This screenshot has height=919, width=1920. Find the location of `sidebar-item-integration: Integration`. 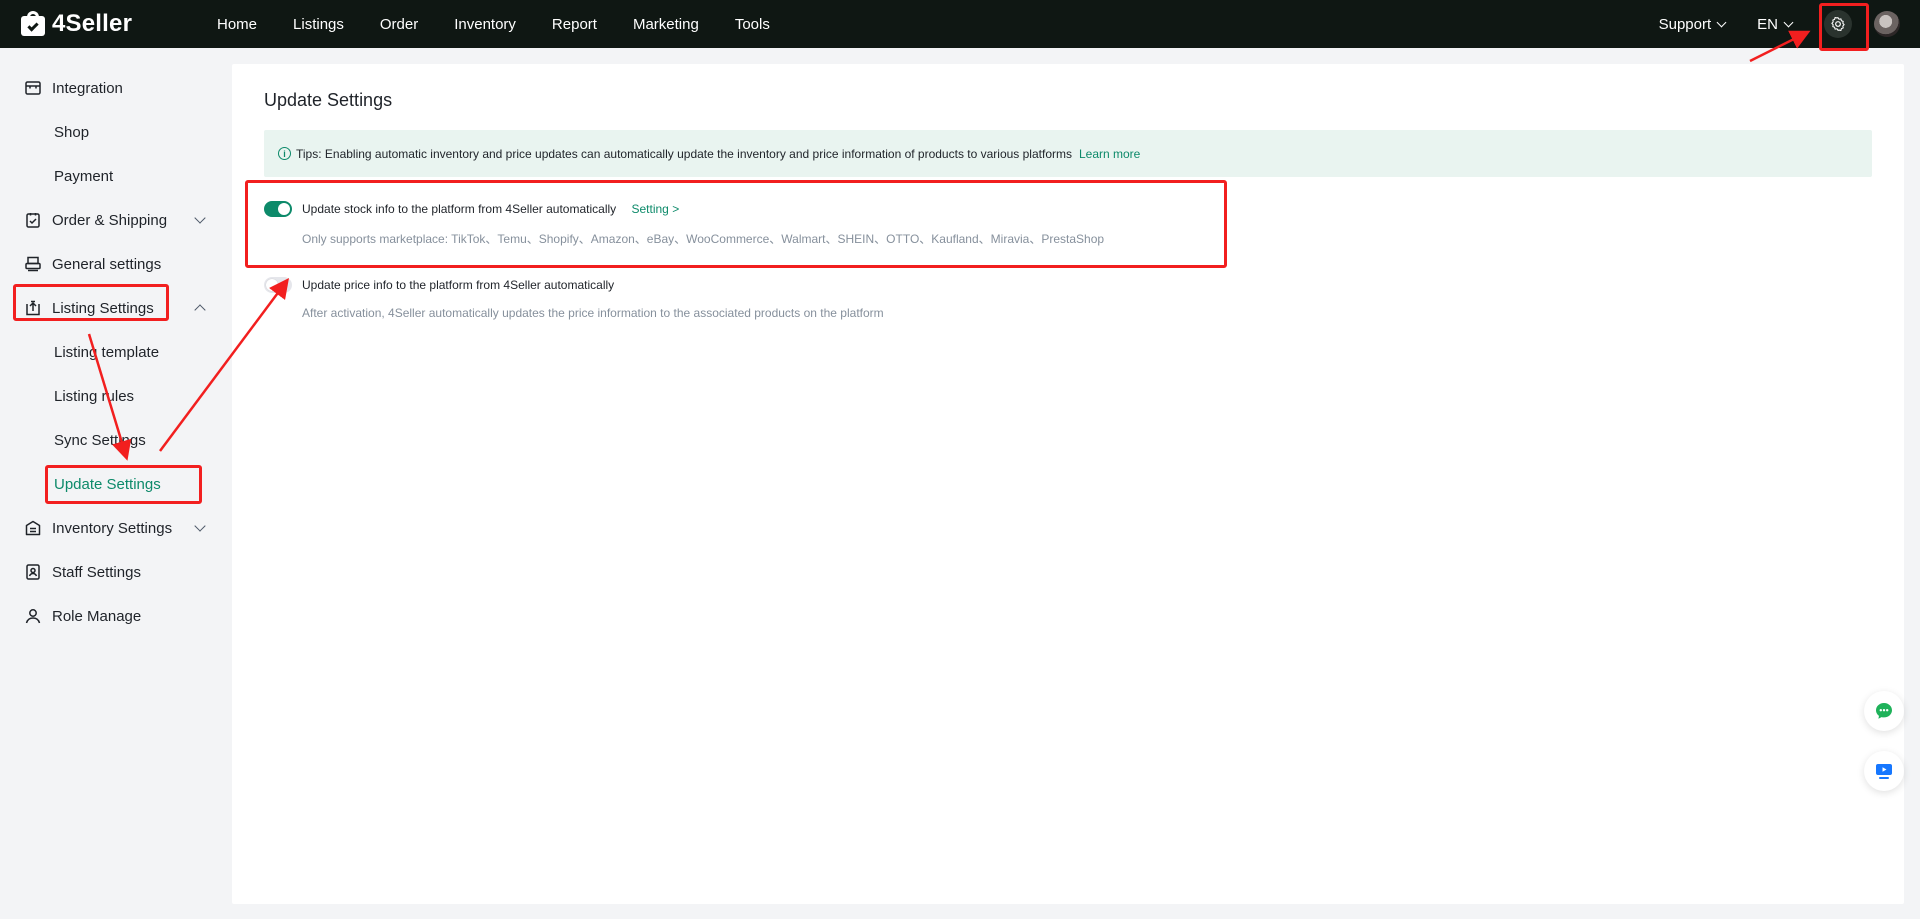

sidebar-item-integration: Integration is located at coordinates (116, 88).